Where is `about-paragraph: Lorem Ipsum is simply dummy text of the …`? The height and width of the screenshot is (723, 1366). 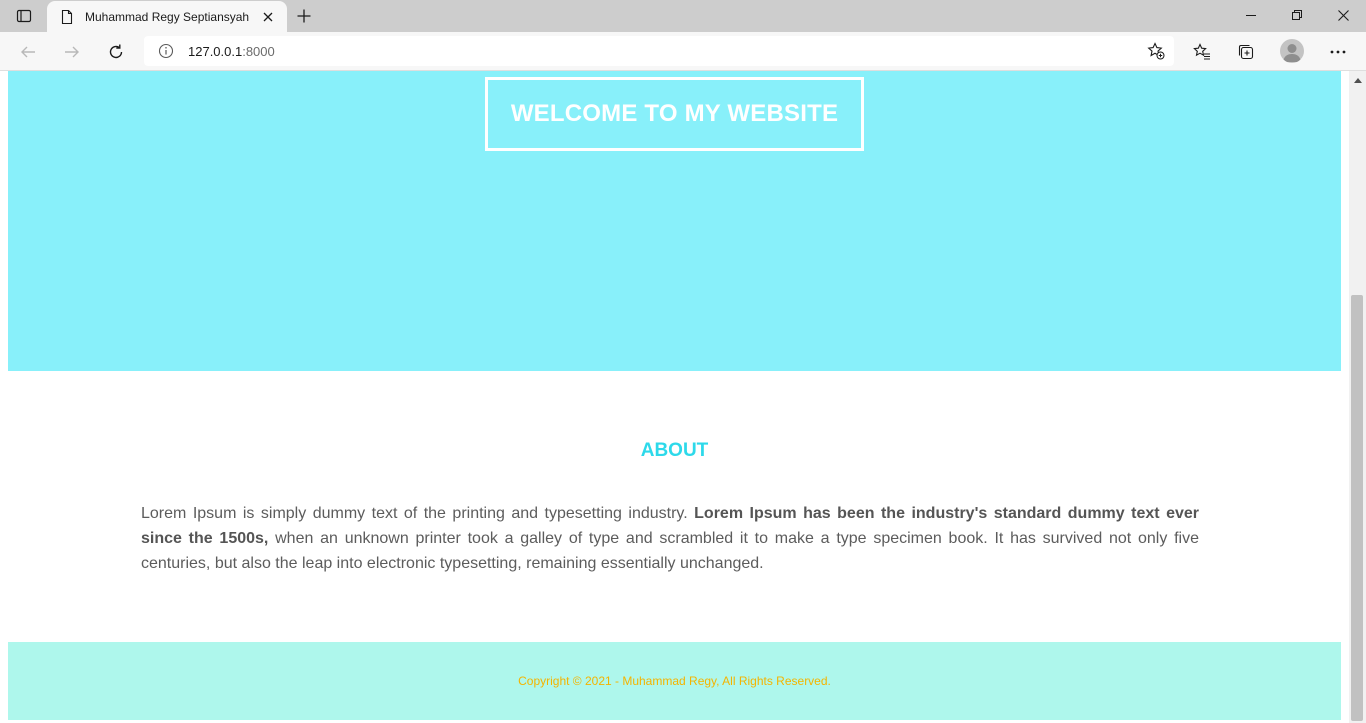
about-paragraph: Lorem Ipsum is simply dummy text of the … is located at coordinates (670, 538).